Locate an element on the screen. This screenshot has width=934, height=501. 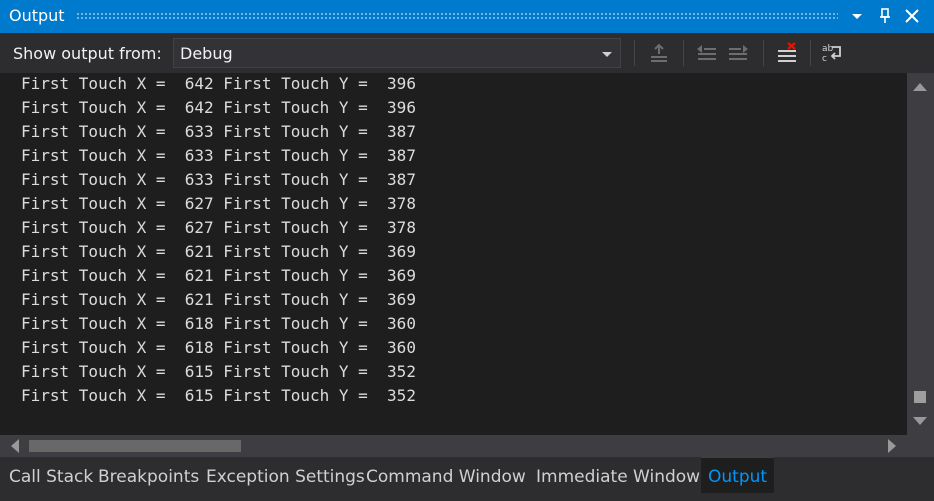
output-window-titlebar: Output is located at coordinates (467, 16).